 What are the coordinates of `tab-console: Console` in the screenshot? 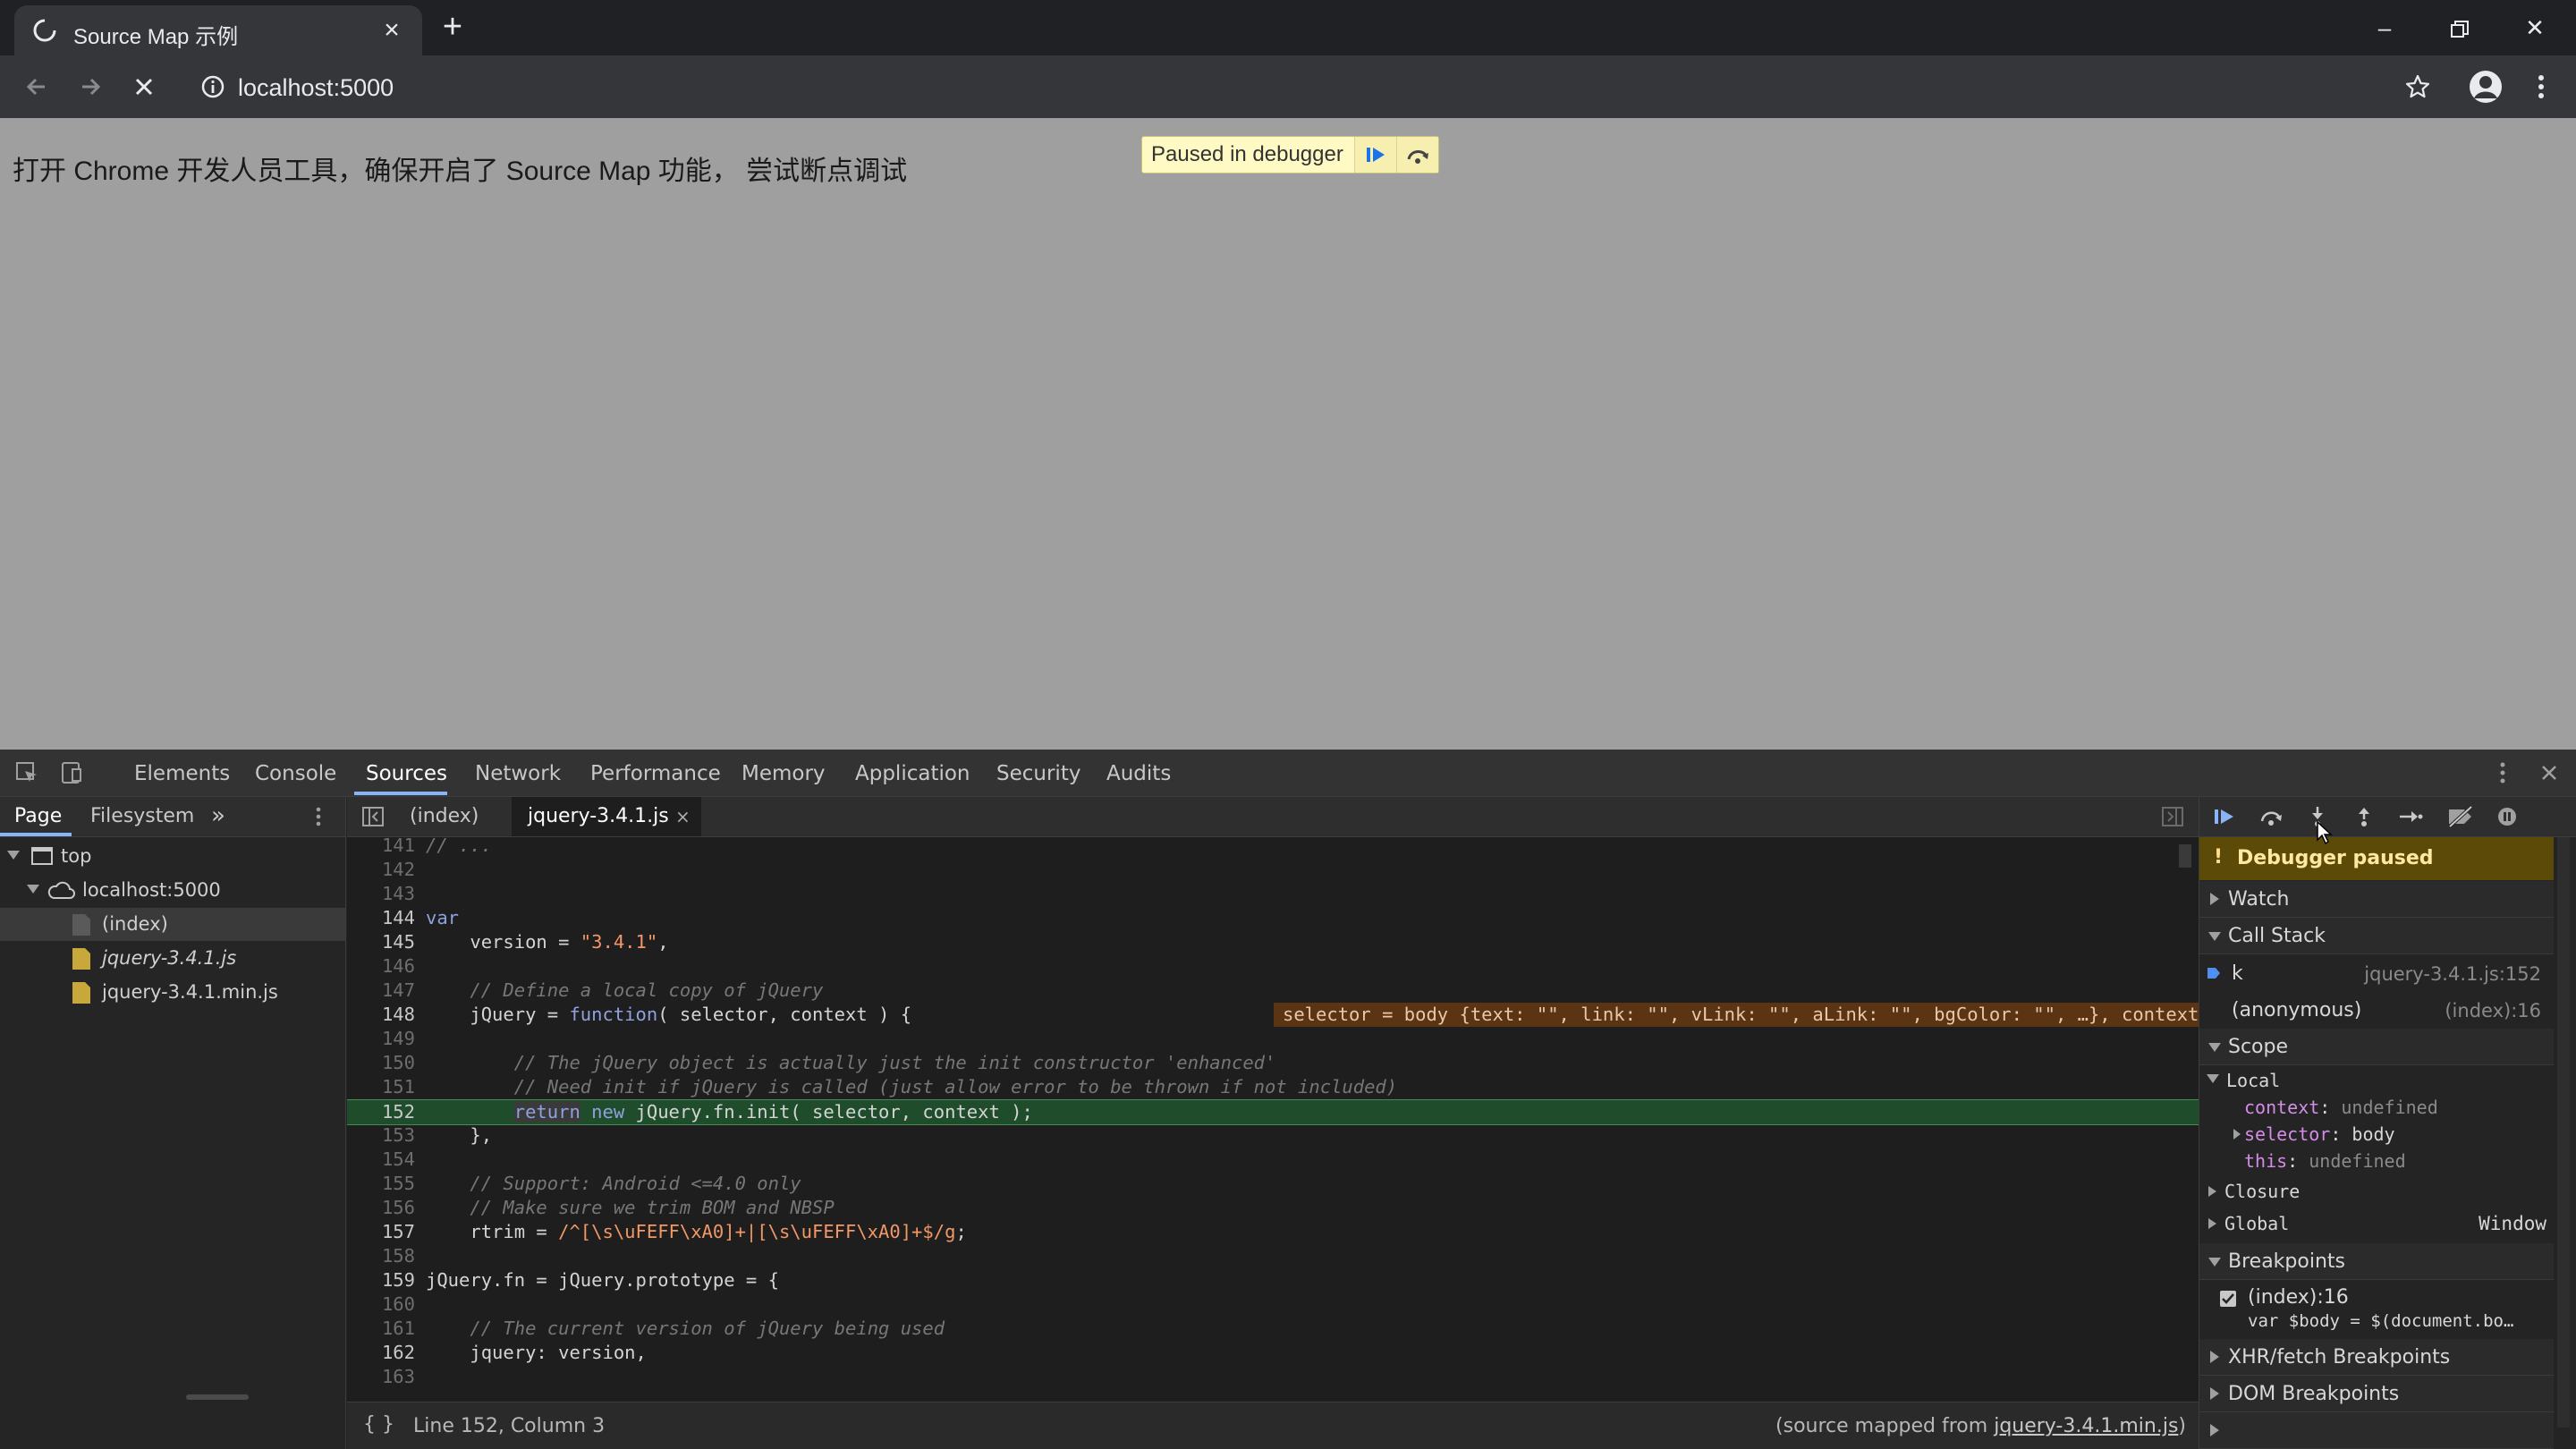 It's located at (295, 773).